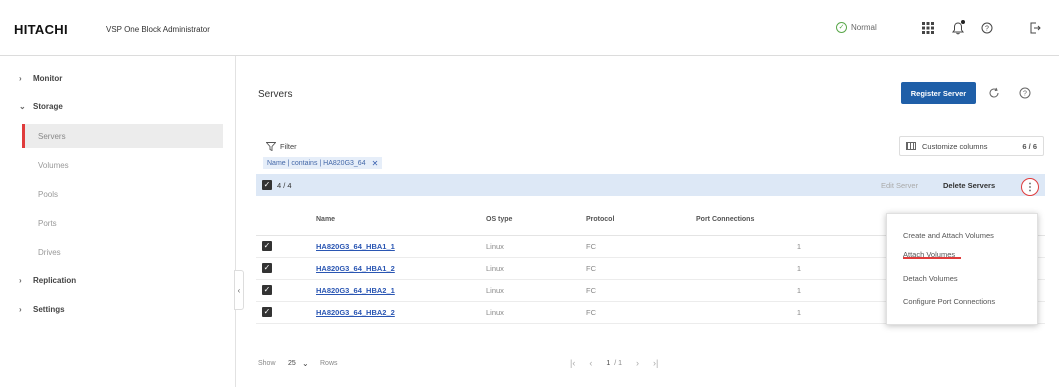 The width and height of the screenshot is (1059, 387). Describe the element at coordinates (864, 27) in the screenshot. I see `status-label: Normal` at that location.